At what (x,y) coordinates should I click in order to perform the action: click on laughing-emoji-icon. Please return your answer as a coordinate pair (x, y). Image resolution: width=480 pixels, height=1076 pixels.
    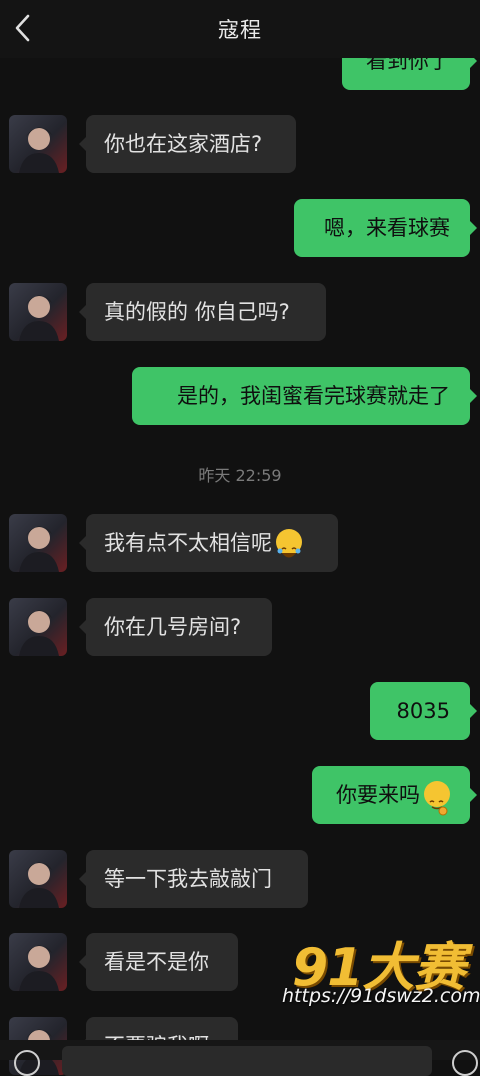
    Looking at the image, I should click on (289, 543).